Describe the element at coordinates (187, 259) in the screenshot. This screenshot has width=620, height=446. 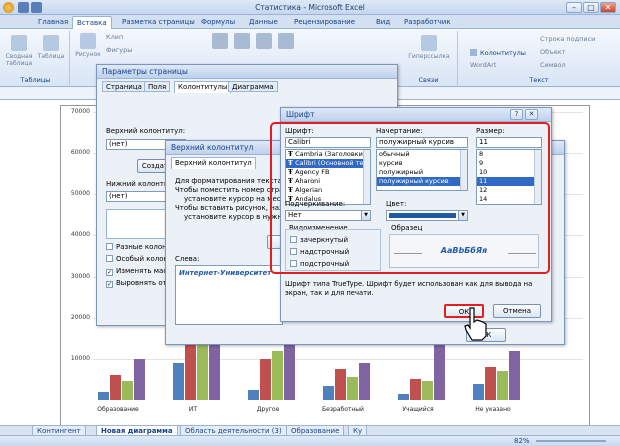
I see `hd-left-label: Слева:` at that location.